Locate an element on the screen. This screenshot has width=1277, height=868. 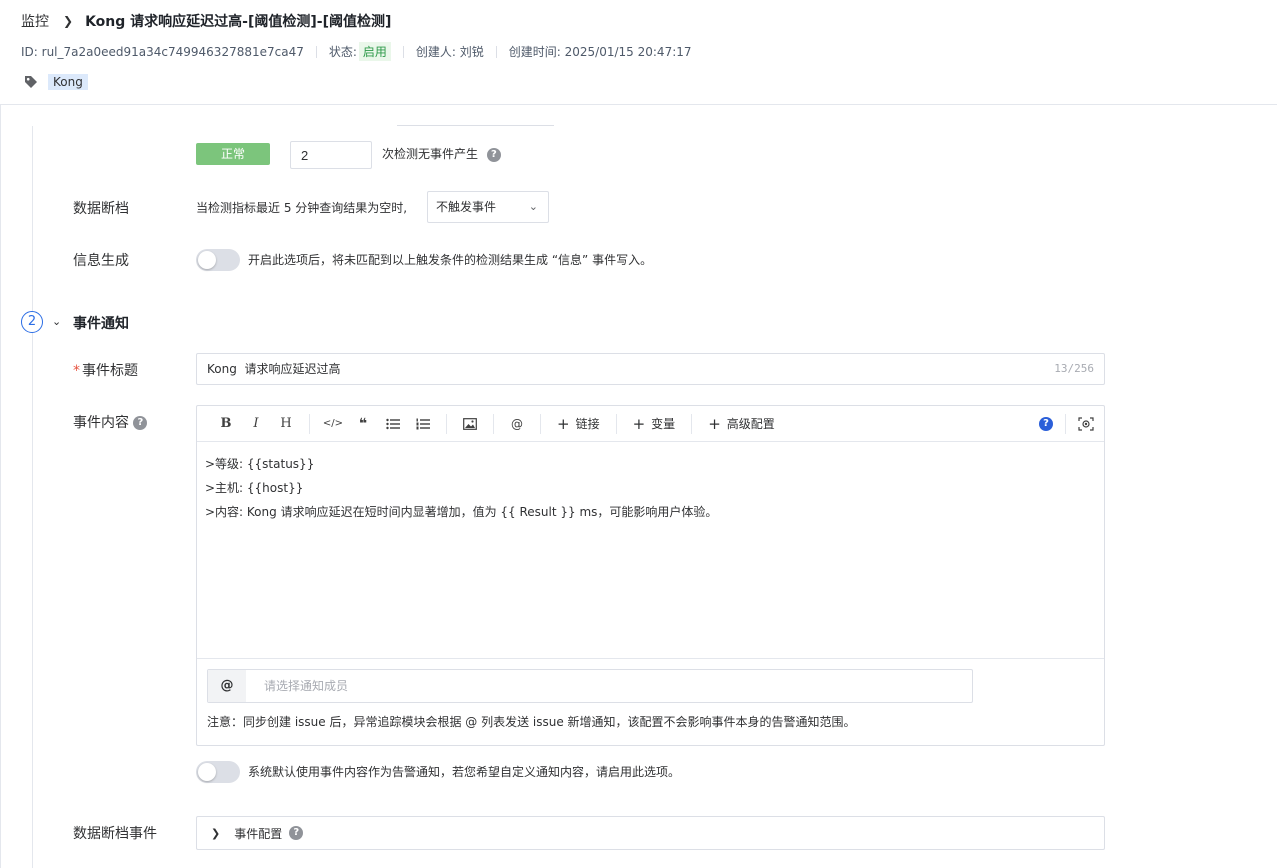
heading-button: H is located at coordinates (286, 424).